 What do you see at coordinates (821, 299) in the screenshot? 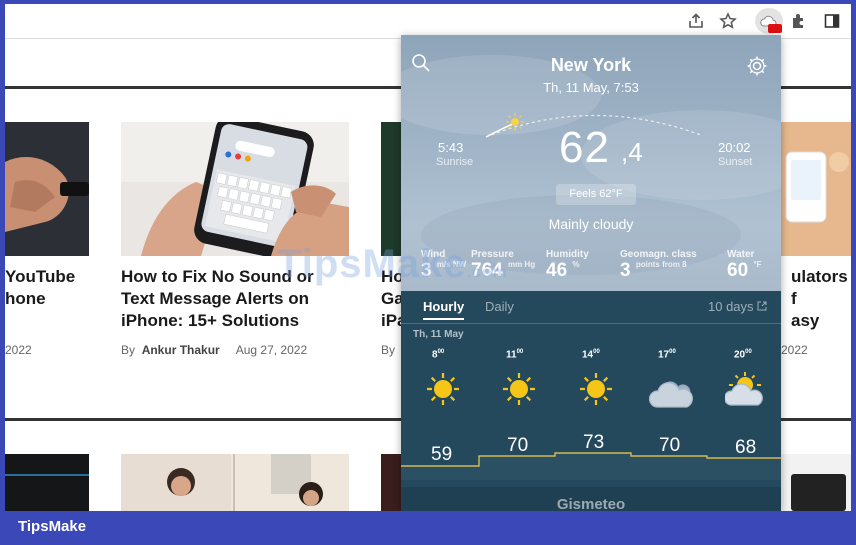
I see `article-title-calculators: ulators f asy` at bounding box center [821, 299].